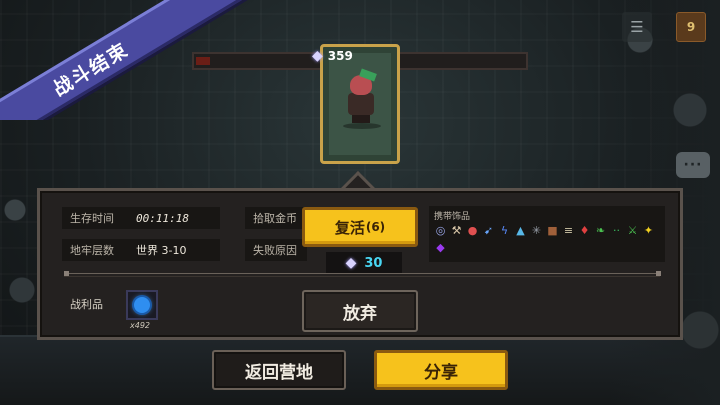 The height and width of the screenshot is (405, 720). I want to click on book-icon: ■, so click(552, 231).